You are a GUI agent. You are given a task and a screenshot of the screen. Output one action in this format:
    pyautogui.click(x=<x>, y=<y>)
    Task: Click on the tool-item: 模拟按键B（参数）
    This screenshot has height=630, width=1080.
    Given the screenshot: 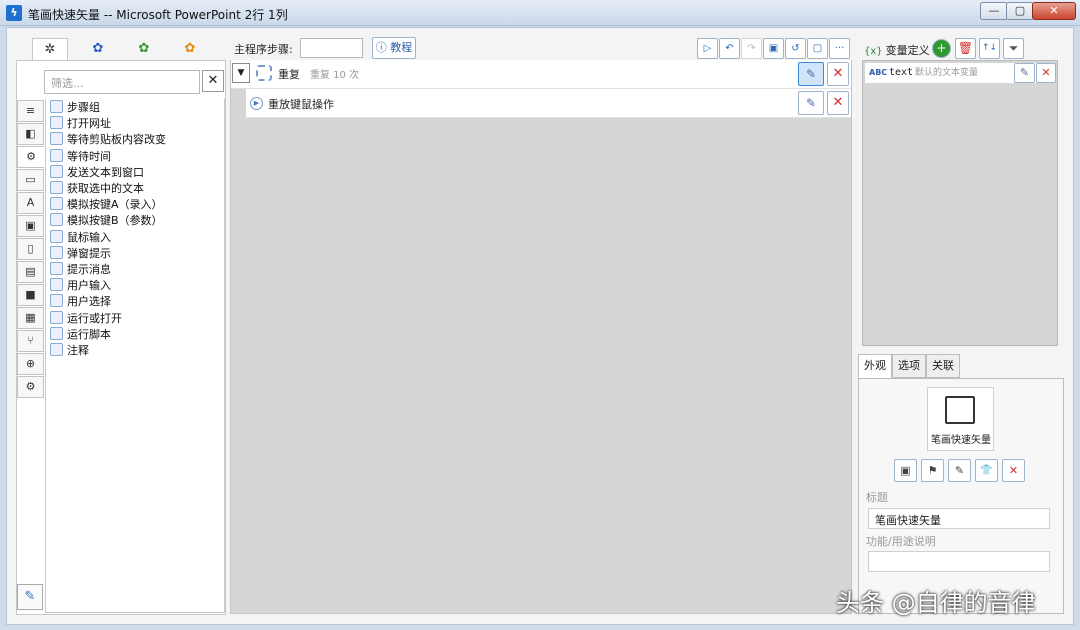 What is the action you would take?
    pyautogui.click(x=106, y=221)
    